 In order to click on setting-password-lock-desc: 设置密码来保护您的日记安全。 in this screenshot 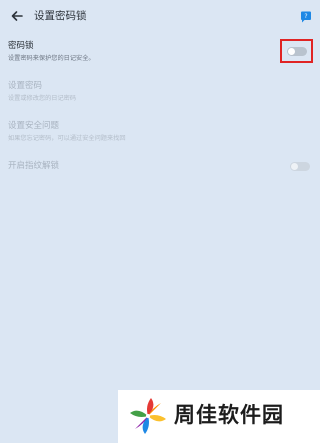, I will do `click(51, 58)`.